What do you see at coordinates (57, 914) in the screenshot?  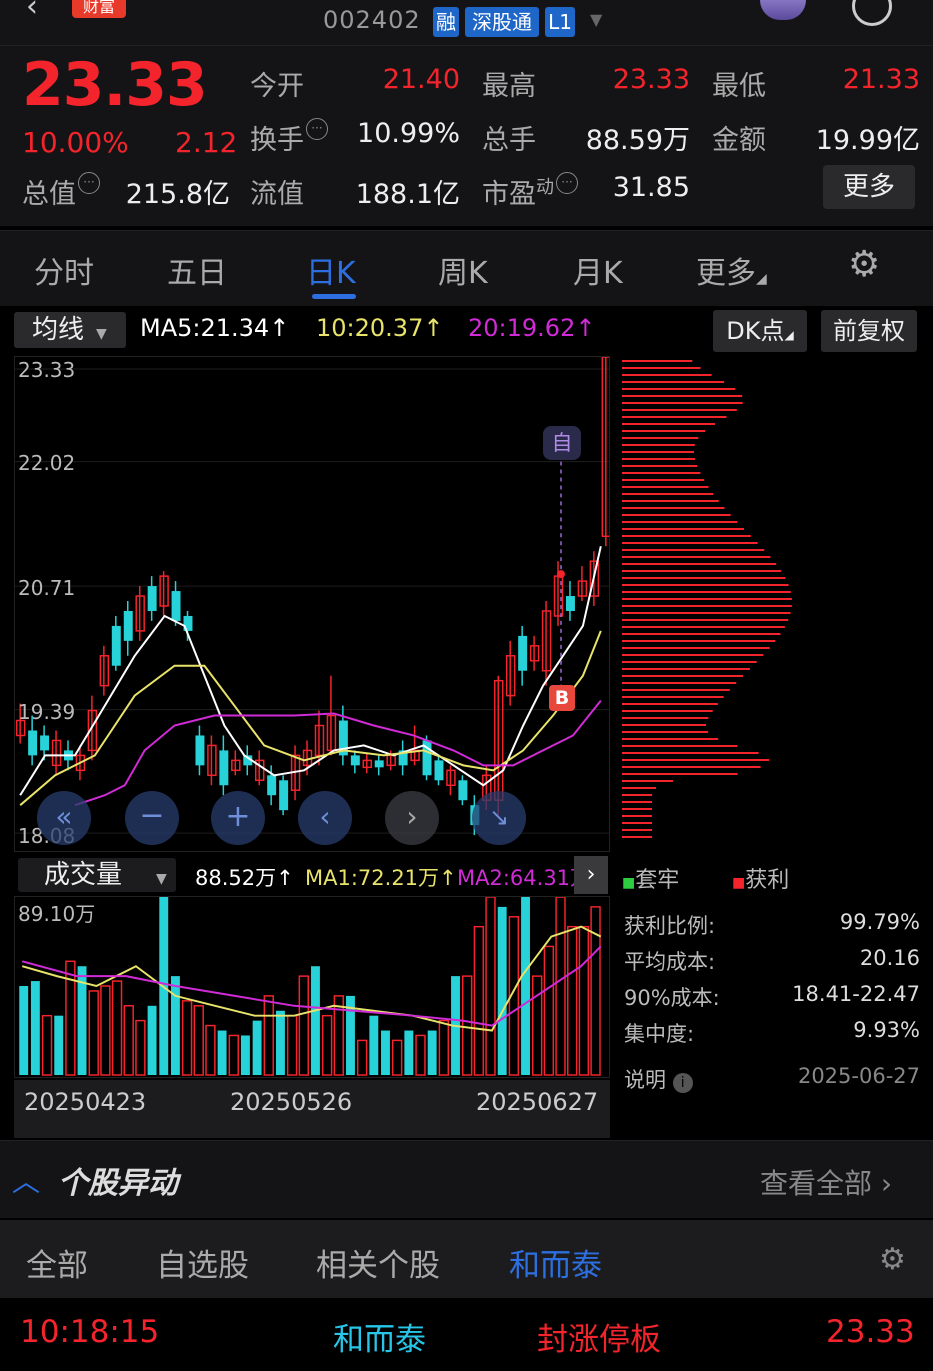 I see `volume-y-top: 89.10万` at bounding box center [57, 914].